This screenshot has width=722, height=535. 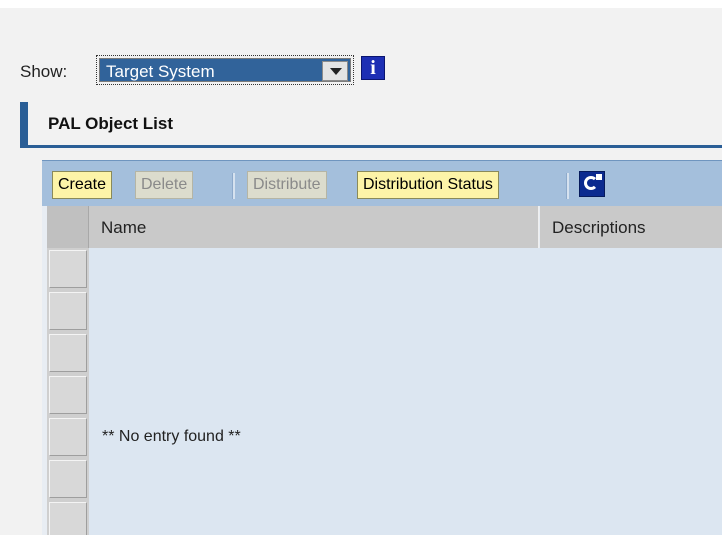 I want to click on column-header-descriptions-label: Descriptions, so click(x=599, y=227).